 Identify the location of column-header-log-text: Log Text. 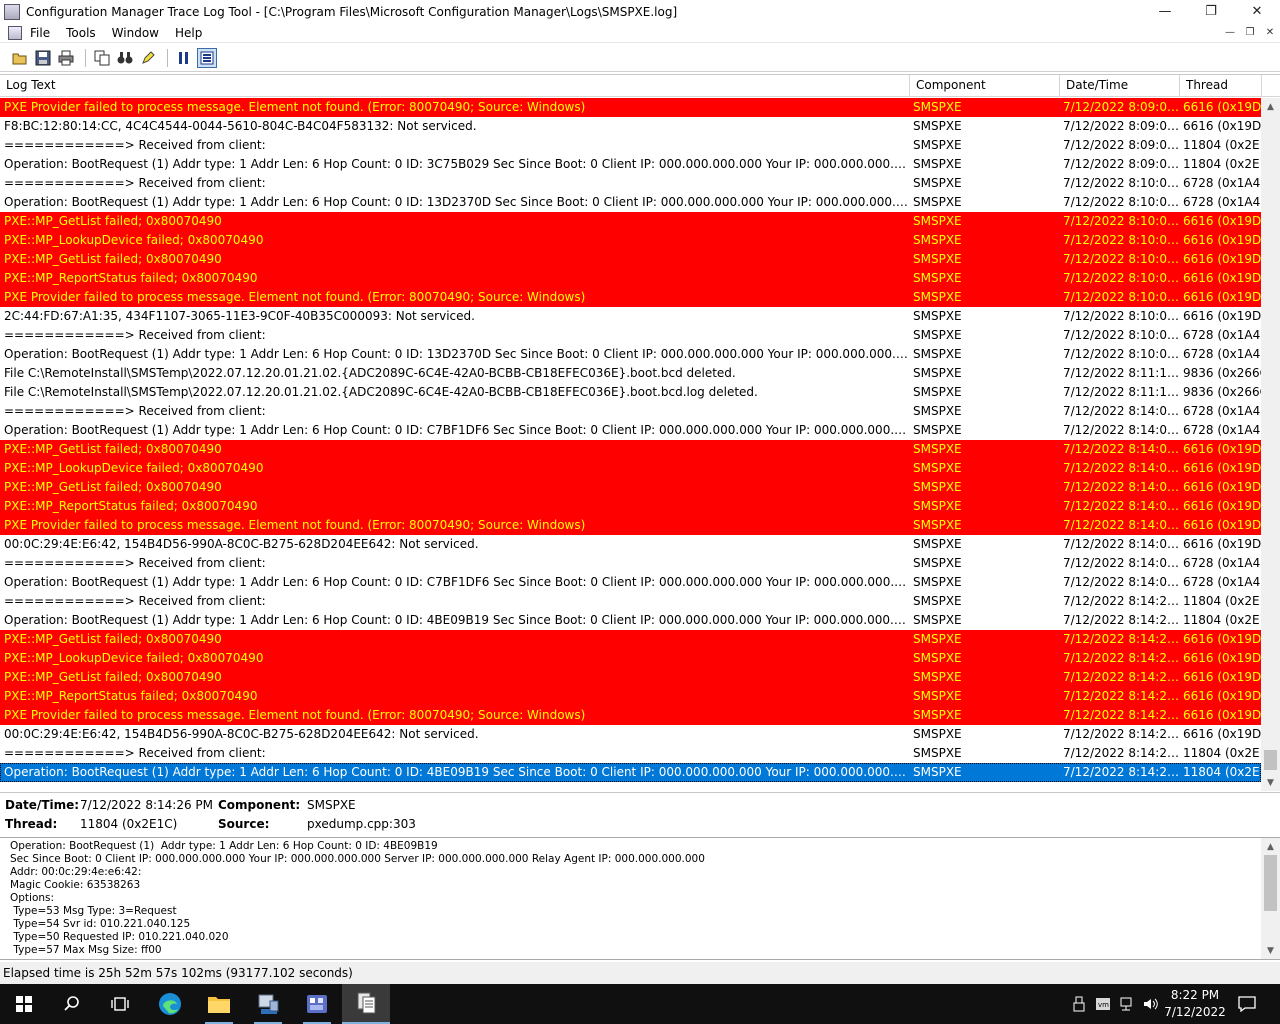
(455, 86).